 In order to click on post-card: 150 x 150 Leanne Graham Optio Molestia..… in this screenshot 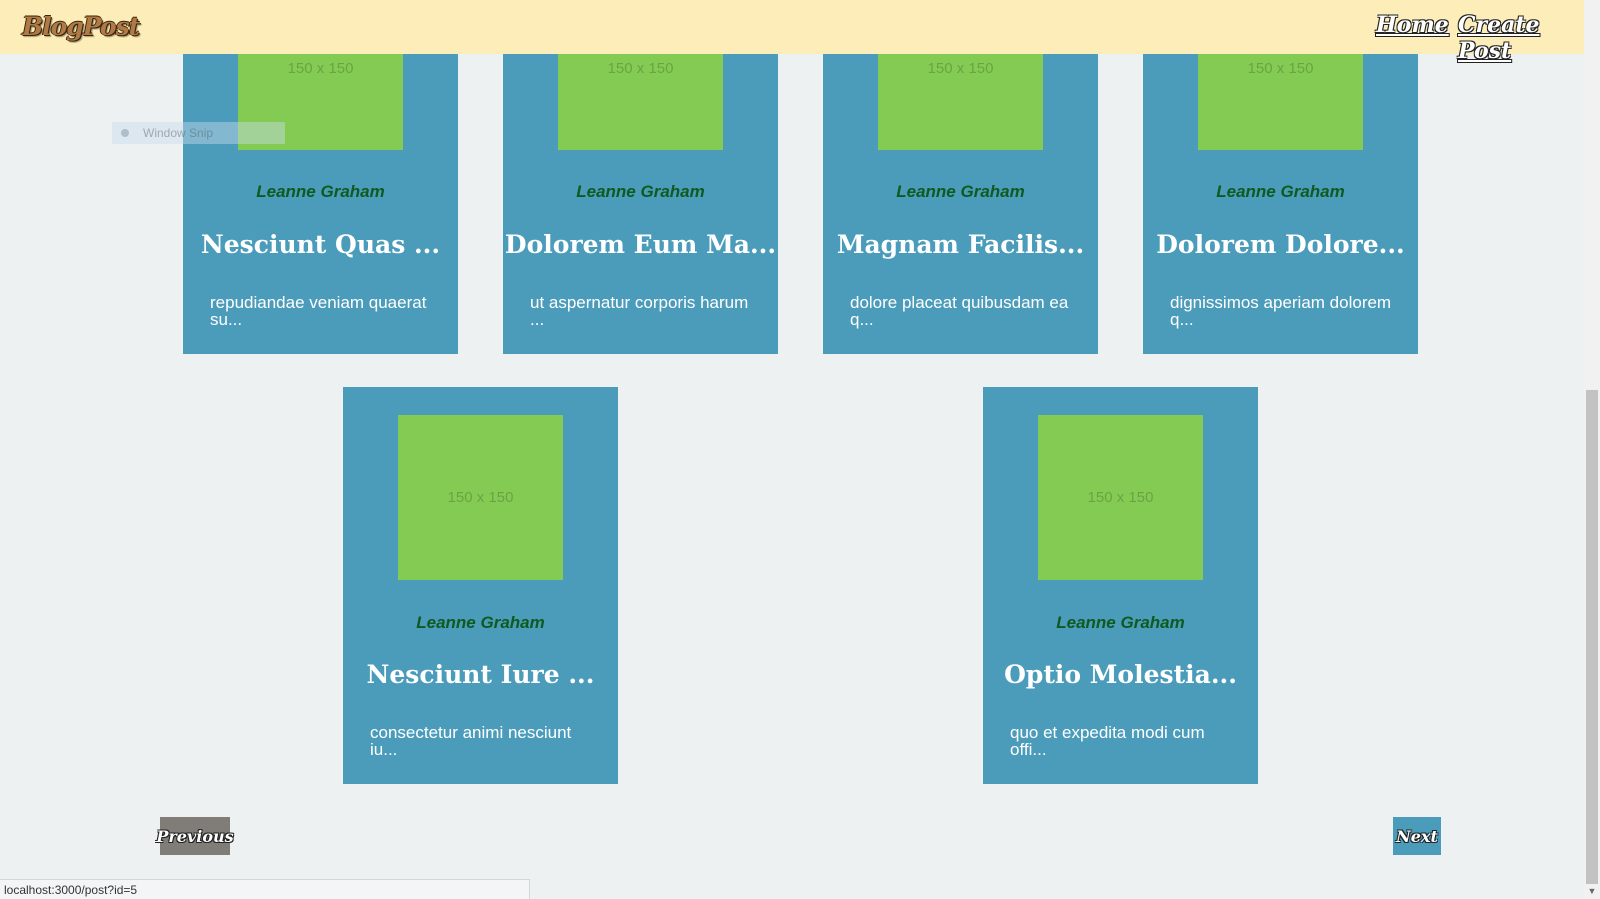, I will do `click(1120, 585)`.